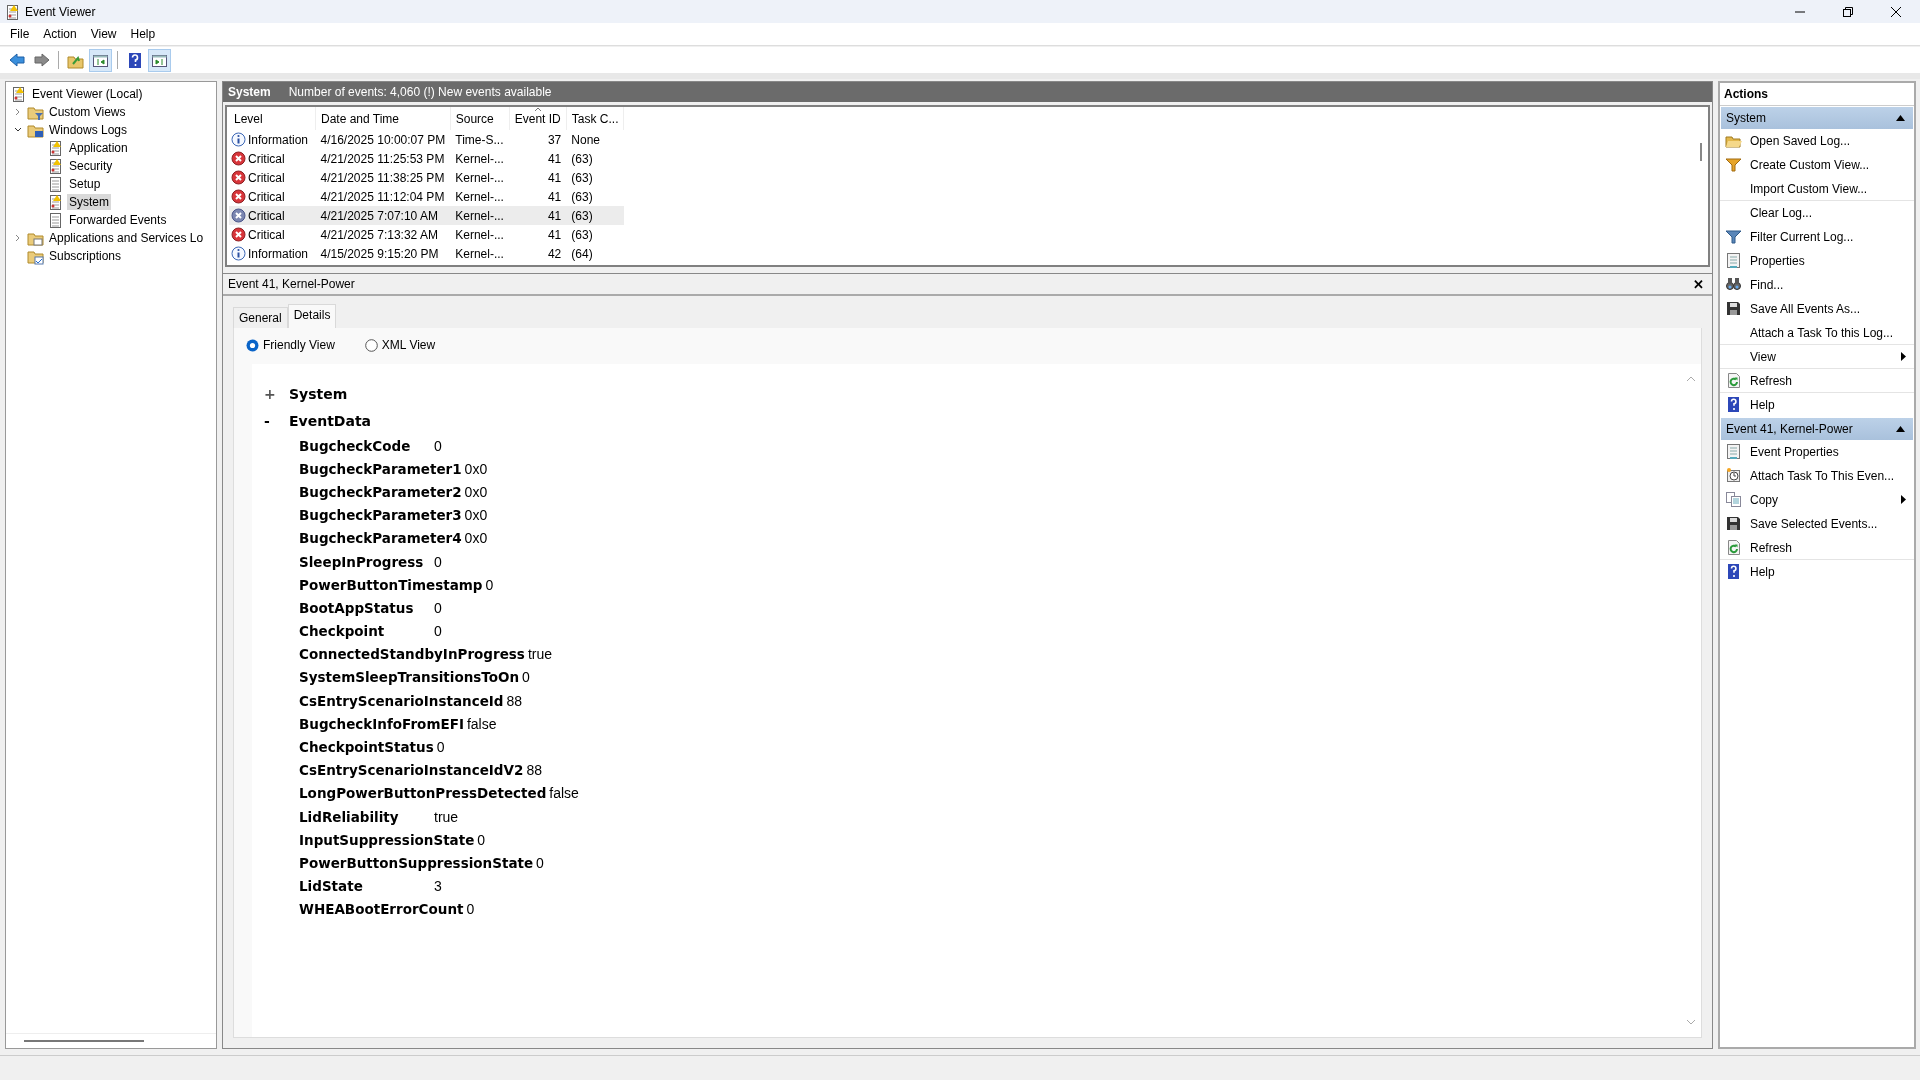  I want to click on chevron-icon, so click(18, 130).